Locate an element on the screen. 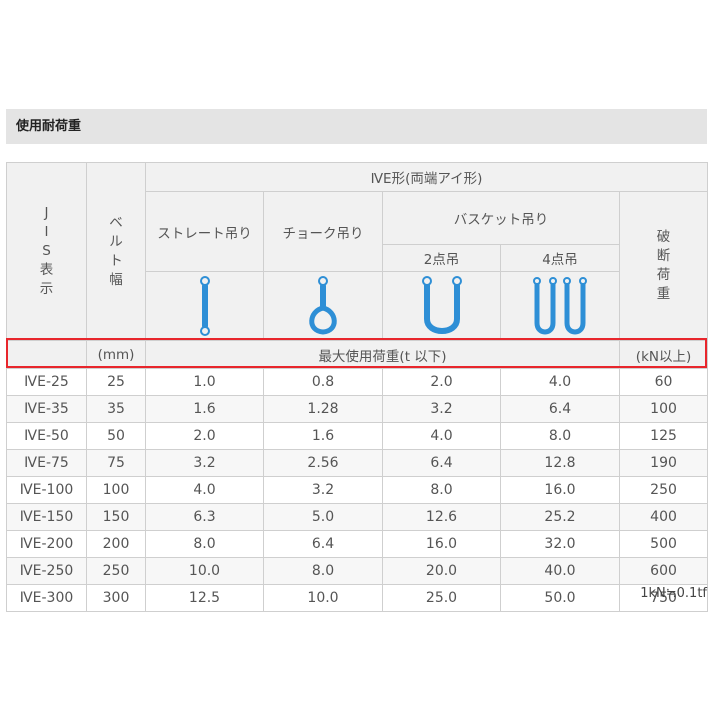  table-row: ⅣE-75 75 3.2 2.56 6.4 12.8 190 is located at coordinates (357, 463).